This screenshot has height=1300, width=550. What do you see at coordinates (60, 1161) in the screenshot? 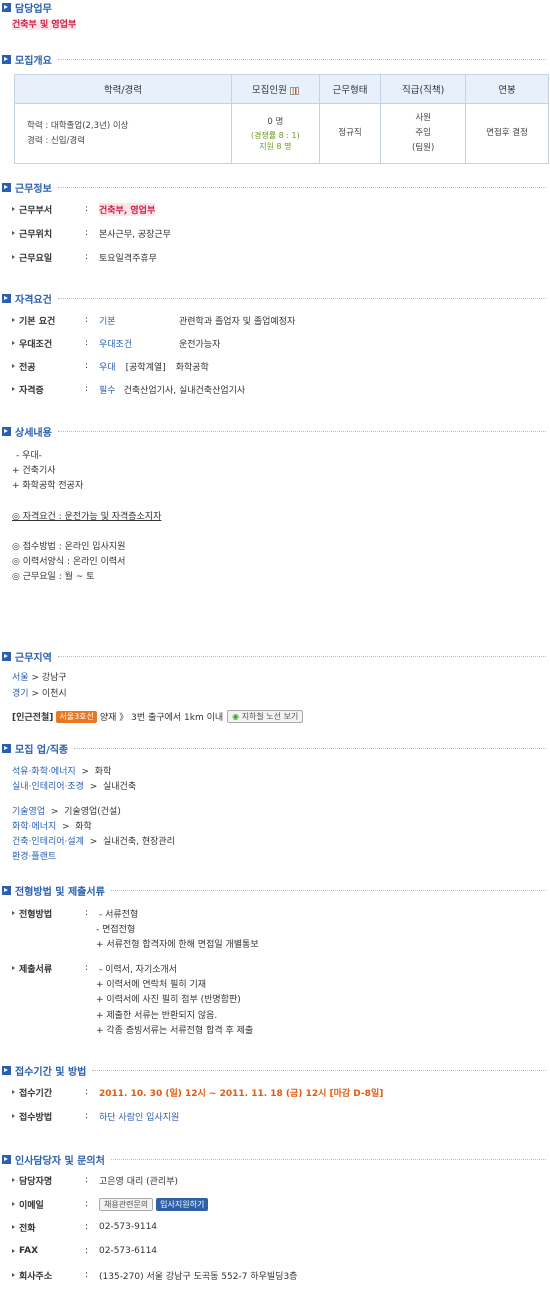
I see `section-title: 인사담당자 및 문의처` at bounding box center [60, 1161].